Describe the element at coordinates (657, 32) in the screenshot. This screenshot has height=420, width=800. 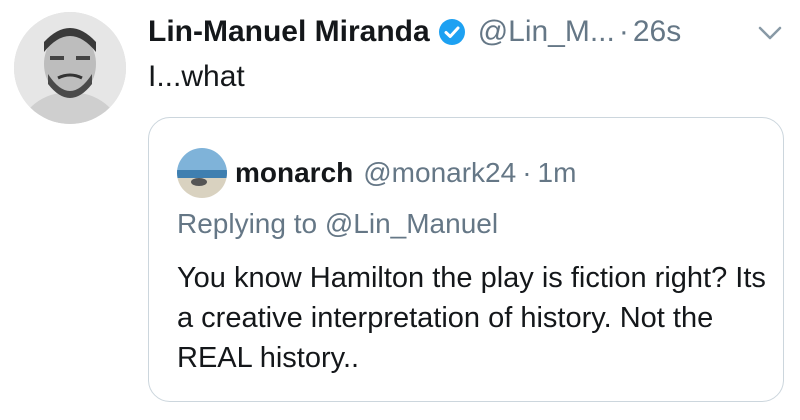
I see `tweet-timestamp: 26s` at that location.